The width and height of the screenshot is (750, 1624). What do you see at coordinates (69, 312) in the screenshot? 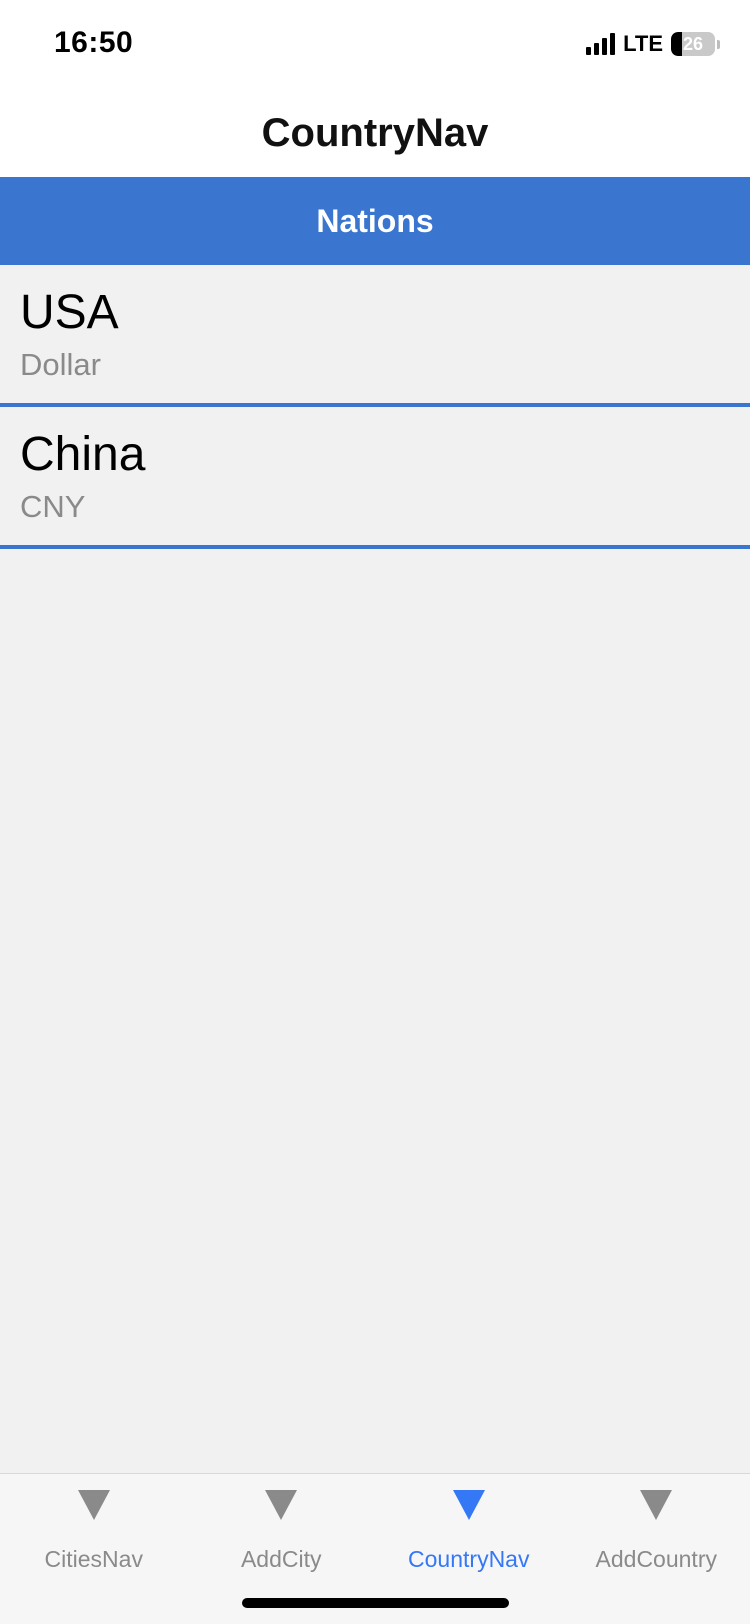
I see `country-name: USA` at bounding box center [69, 312].